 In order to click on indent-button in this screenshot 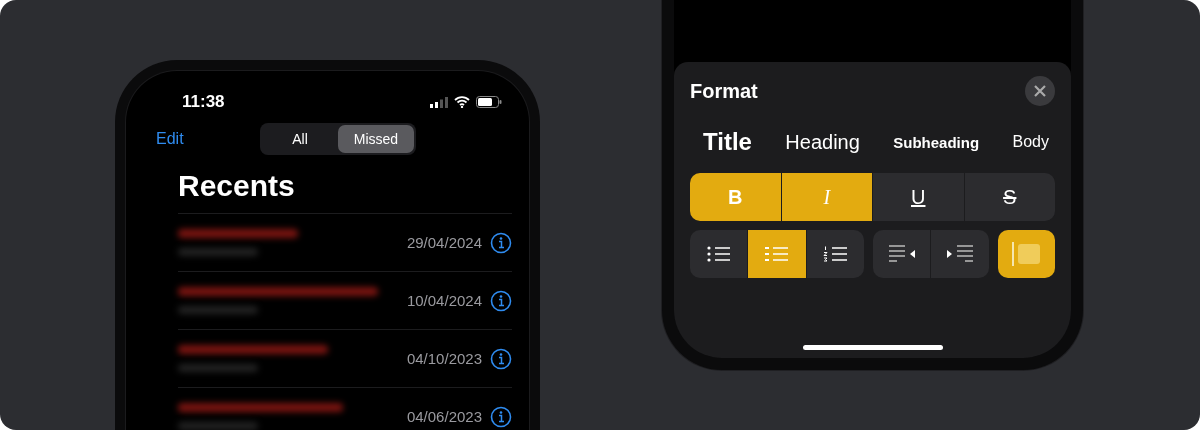, I will do `click(960, 254)`.